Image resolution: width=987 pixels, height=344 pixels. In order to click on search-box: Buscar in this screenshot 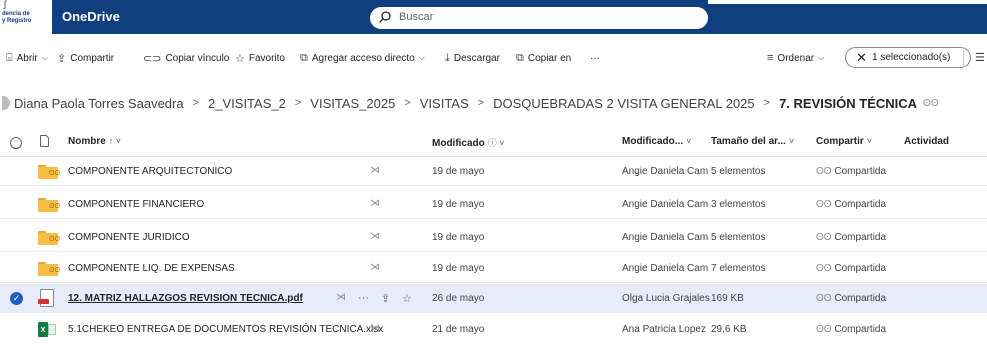, I will do `click(539, 18)`.